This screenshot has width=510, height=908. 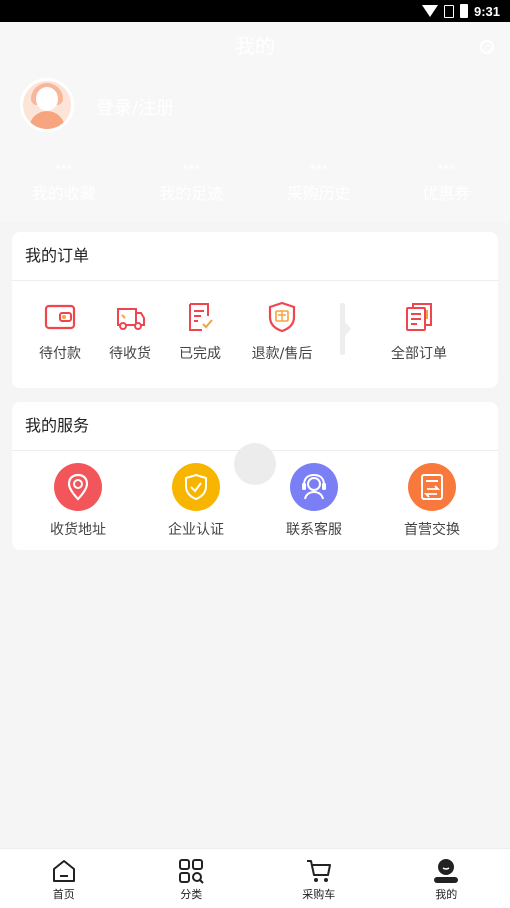 I want to click on wifi-icon, so click(x=429, y=11).